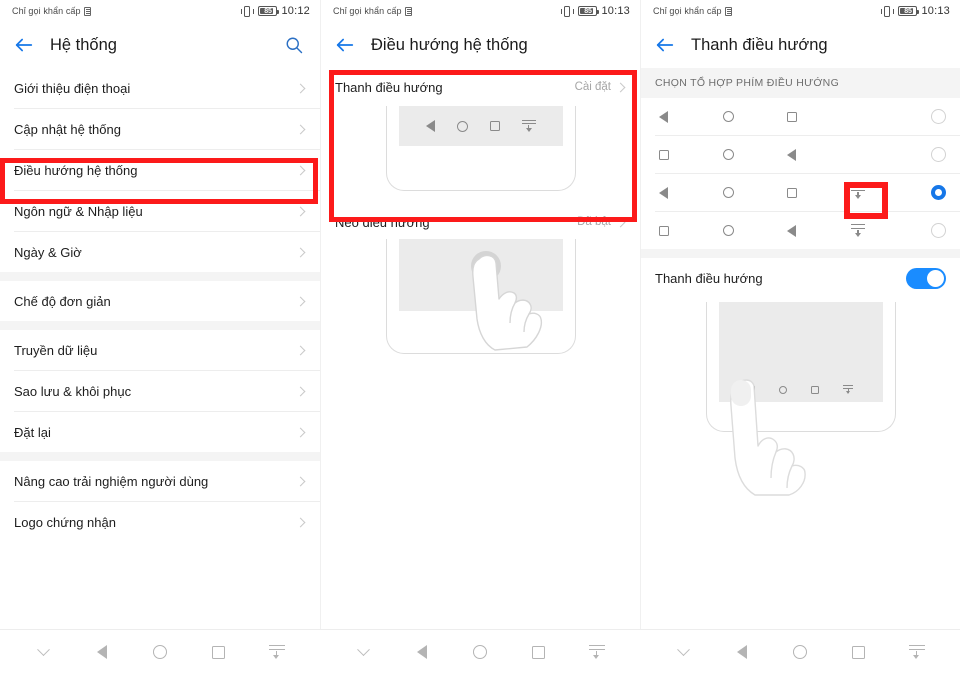 The width and height of the screenshot is (960, 674). Describe the element at coordinates (800, 11) in the screenshot. I see `status-bar-panel3: Chỉ gọi khẩn cấp 85 10:13` at that location.